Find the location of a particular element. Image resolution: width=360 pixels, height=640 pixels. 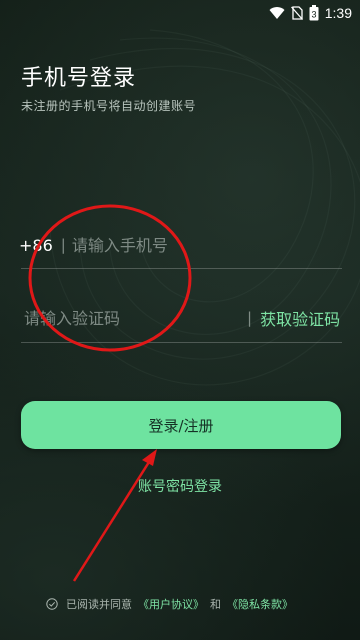

no-sim-icon is located at coordinates (296, 13).